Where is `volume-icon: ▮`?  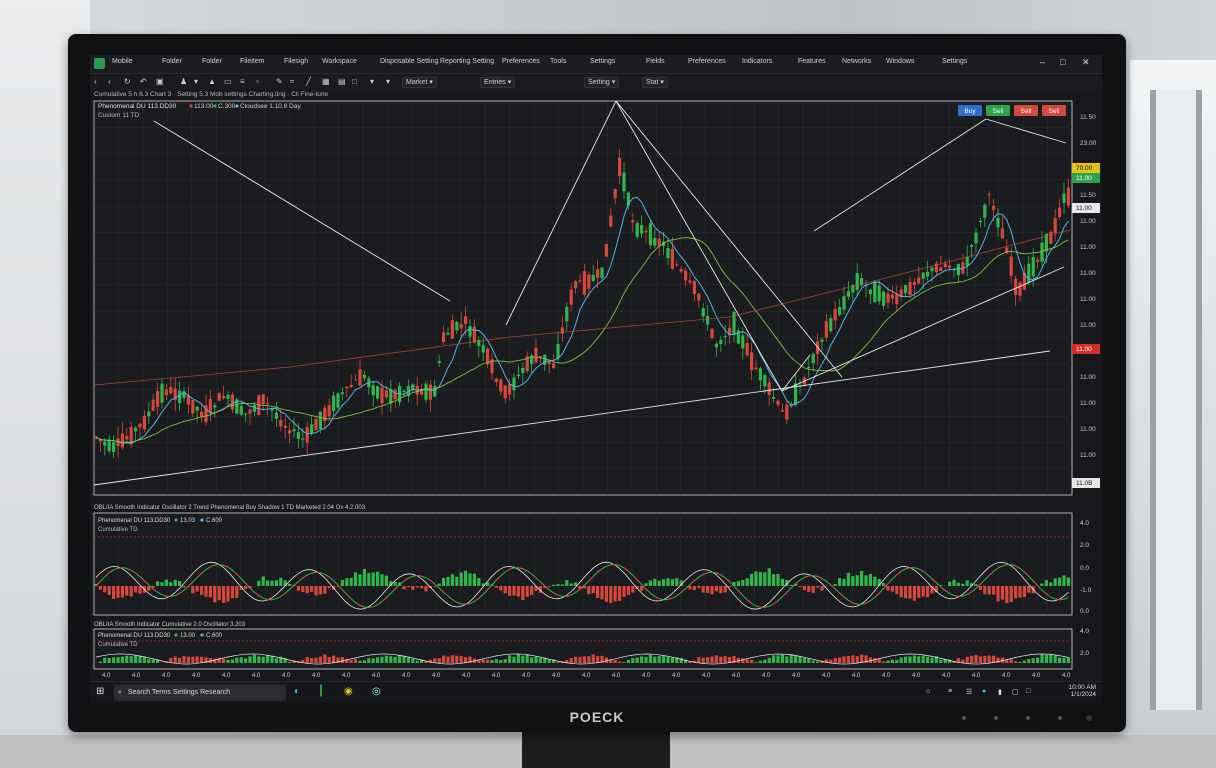
volume-icon: ▮ is located at coordinates (1000, 692).